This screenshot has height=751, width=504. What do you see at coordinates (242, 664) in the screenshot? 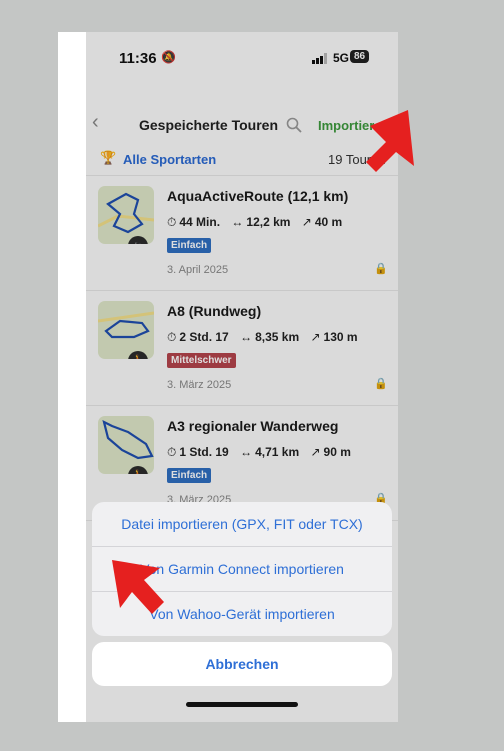
I see `cancel-button: Abbrechen` at bounding box center [242, 664].